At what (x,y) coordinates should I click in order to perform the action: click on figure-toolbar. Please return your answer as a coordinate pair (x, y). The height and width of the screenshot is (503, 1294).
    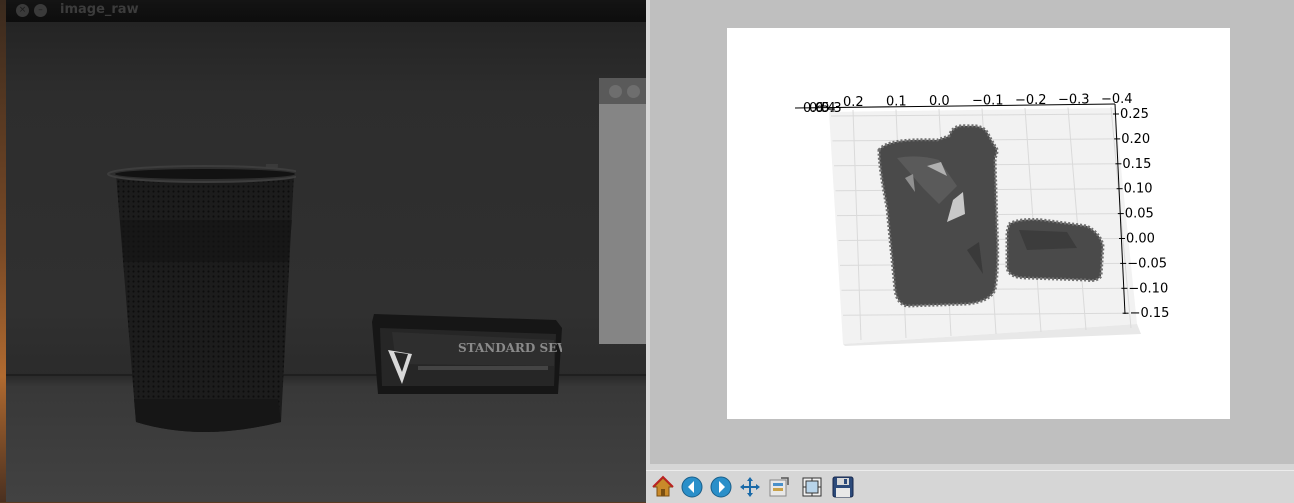
    Looking at the image, I should click on (970, 486).